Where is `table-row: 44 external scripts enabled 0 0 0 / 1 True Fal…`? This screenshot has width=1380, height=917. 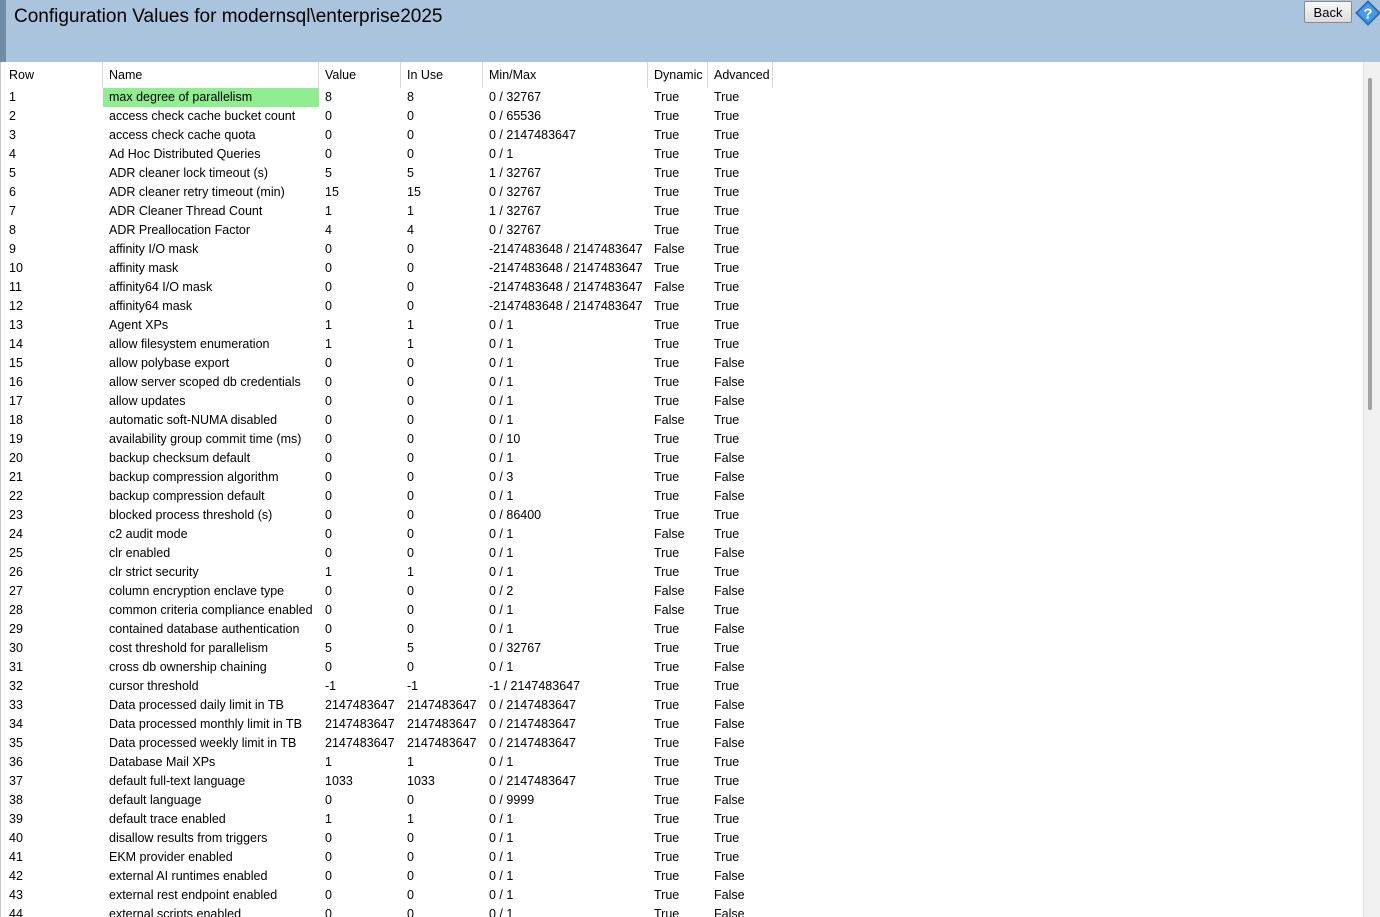 table-row: 44 external scripts enabled 0 0 0 / 1 True Fal… is located at coordinates (682, 911).